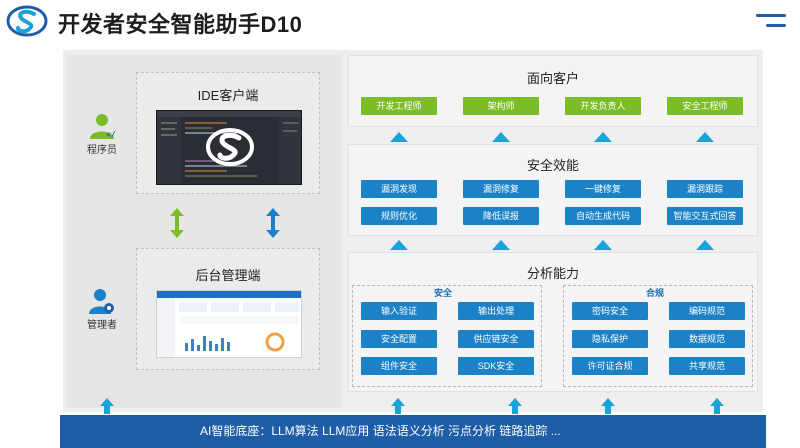 The image size is (800, 448). Describe the element at coordinates (273, 223) in the screenshot. I see `sync-arrow-blue-icon` at that location.